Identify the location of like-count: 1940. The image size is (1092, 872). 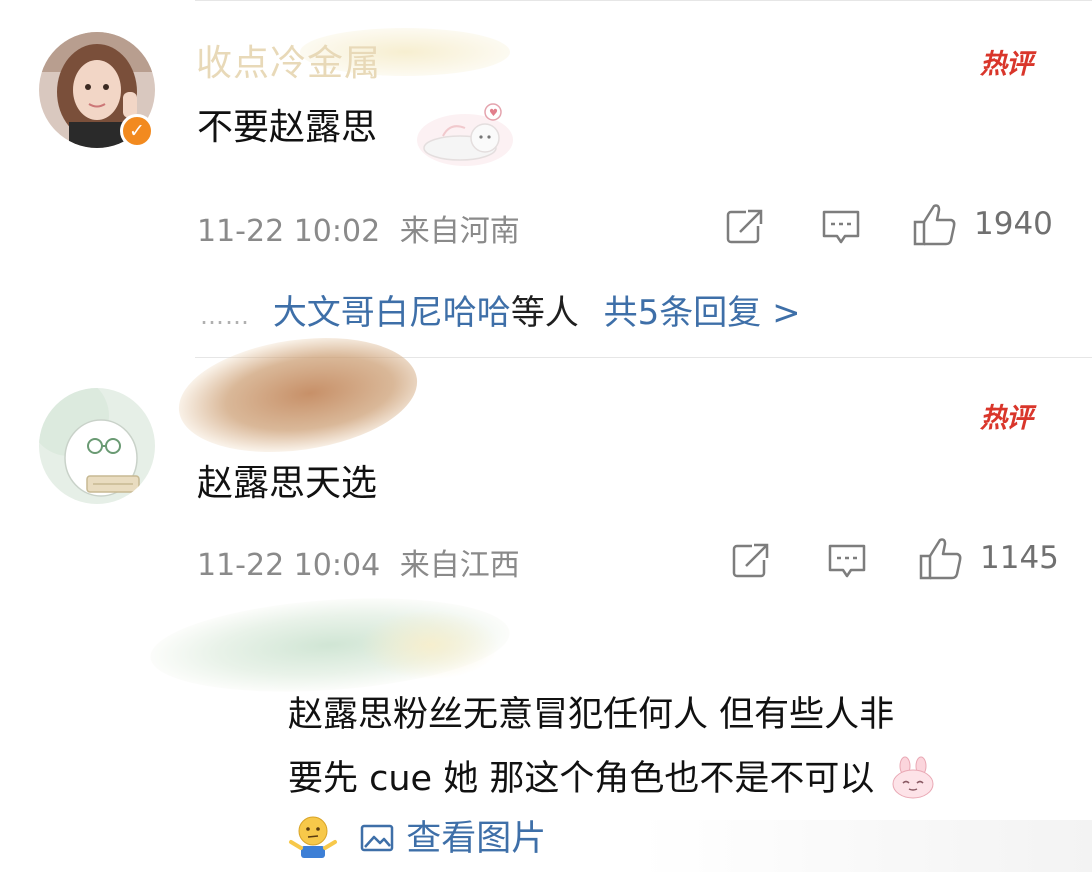
(1013, 224).